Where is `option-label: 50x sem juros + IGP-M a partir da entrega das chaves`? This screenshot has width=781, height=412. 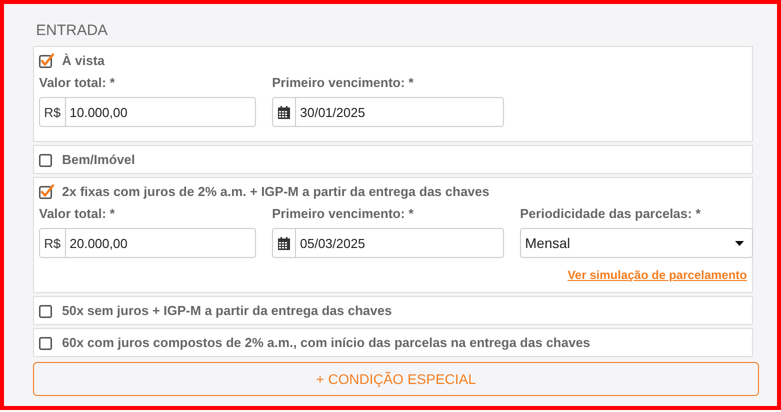
option-label: 50x sem juros + IGP-M a partir da entrega das chaves is located at coordinates (227, 310).